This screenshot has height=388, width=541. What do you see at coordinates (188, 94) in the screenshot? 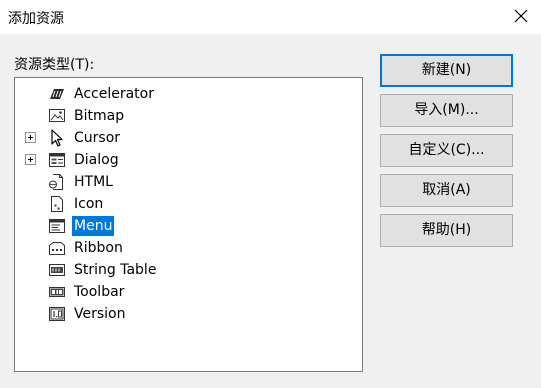
I see `tree-item-accelerator: Accelerator` at bounding box center [188, 94].